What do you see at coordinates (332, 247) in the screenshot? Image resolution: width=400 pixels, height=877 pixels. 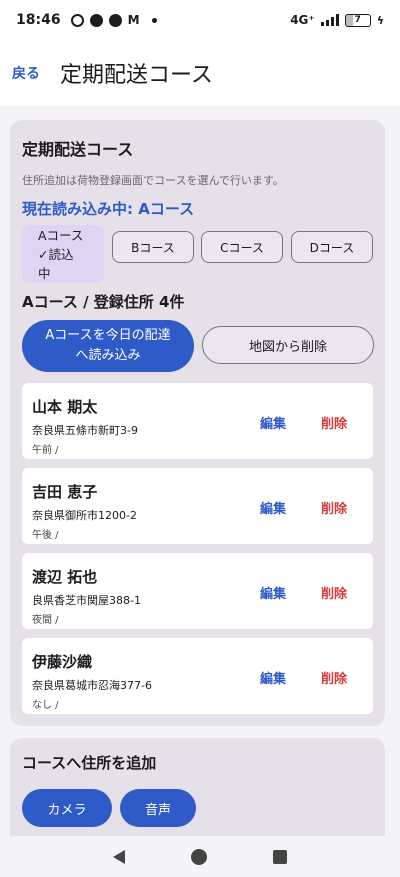 I see `tab-course-d: Dコース` at bounding box center [332, 247].